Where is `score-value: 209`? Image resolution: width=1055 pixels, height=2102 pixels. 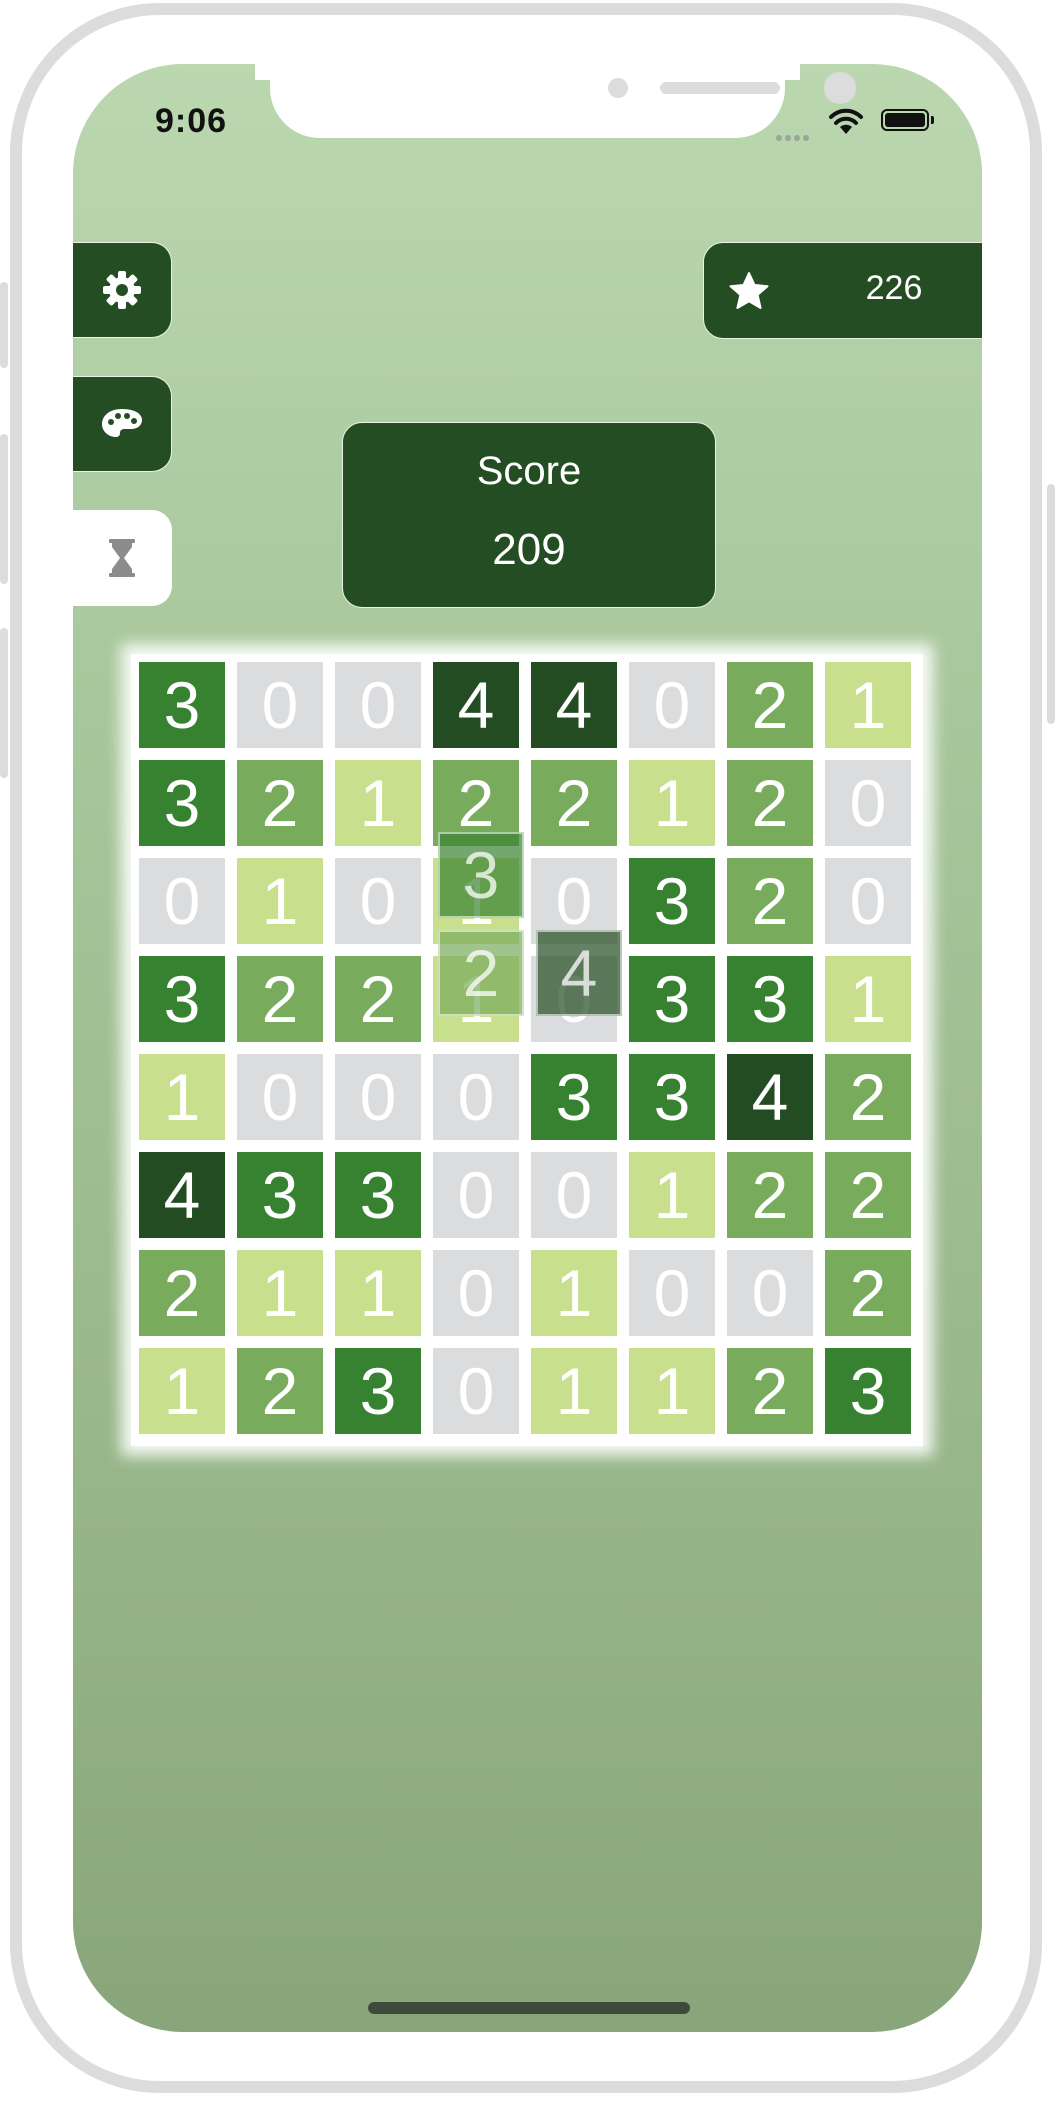
score-value: 209 is located at coordinates (529, 549).